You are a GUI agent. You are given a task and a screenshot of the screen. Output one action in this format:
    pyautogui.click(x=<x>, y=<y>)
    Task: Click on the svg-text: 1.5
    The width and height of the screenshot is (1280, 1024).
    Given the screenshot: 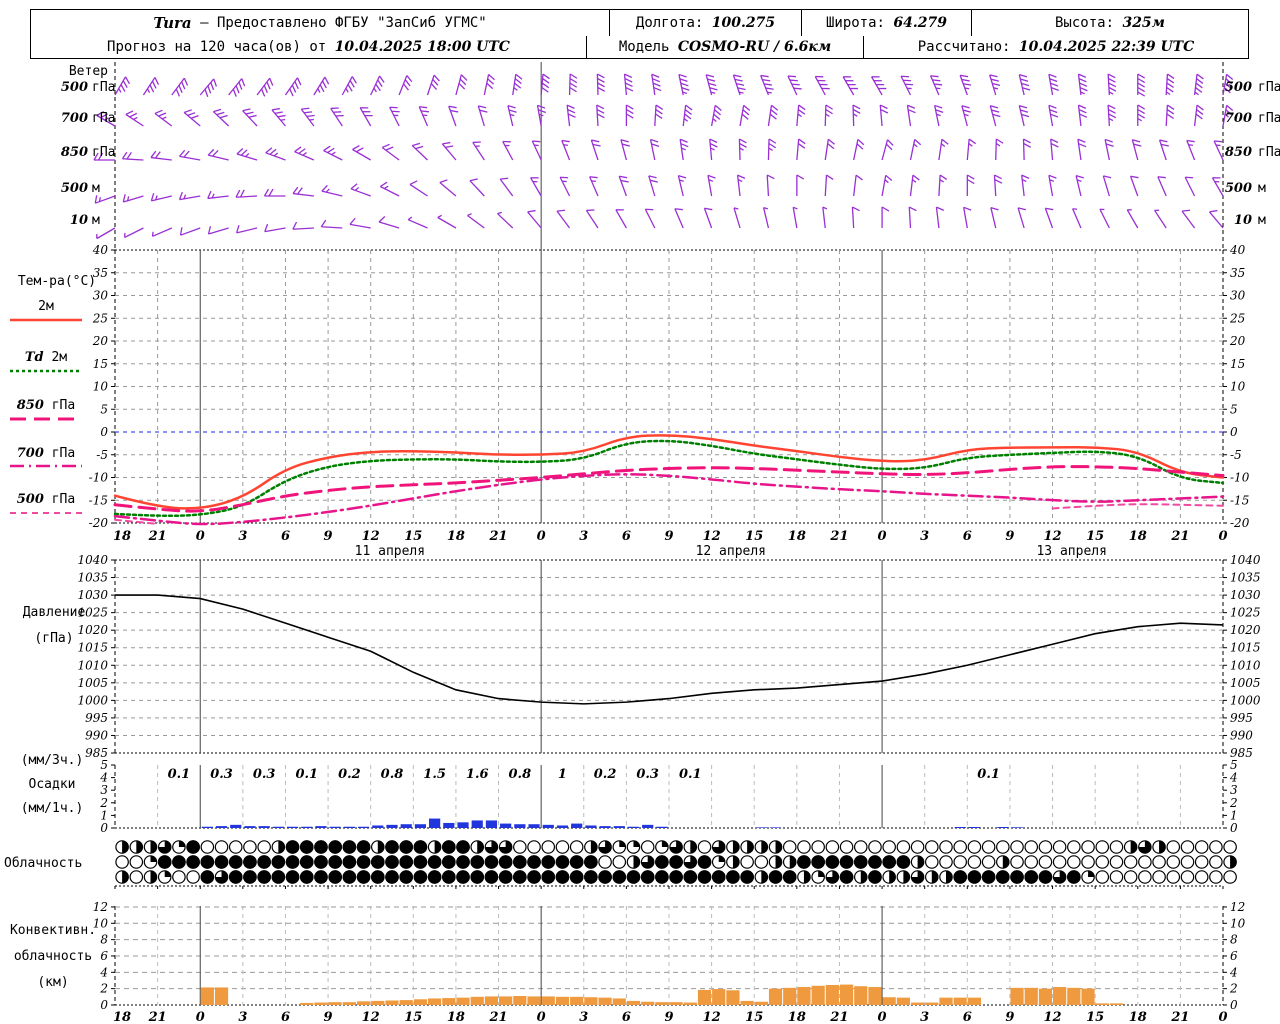 What is the action you would take?
    pyautogui.click(x=434, y=774)
    